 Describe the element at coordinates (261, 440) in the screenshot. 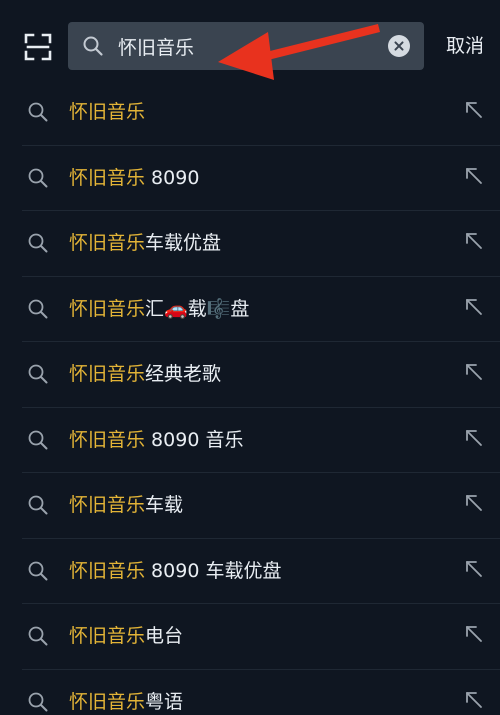

I see `suggestion-row: 怀旧音乐 8090 音乐` at that location.